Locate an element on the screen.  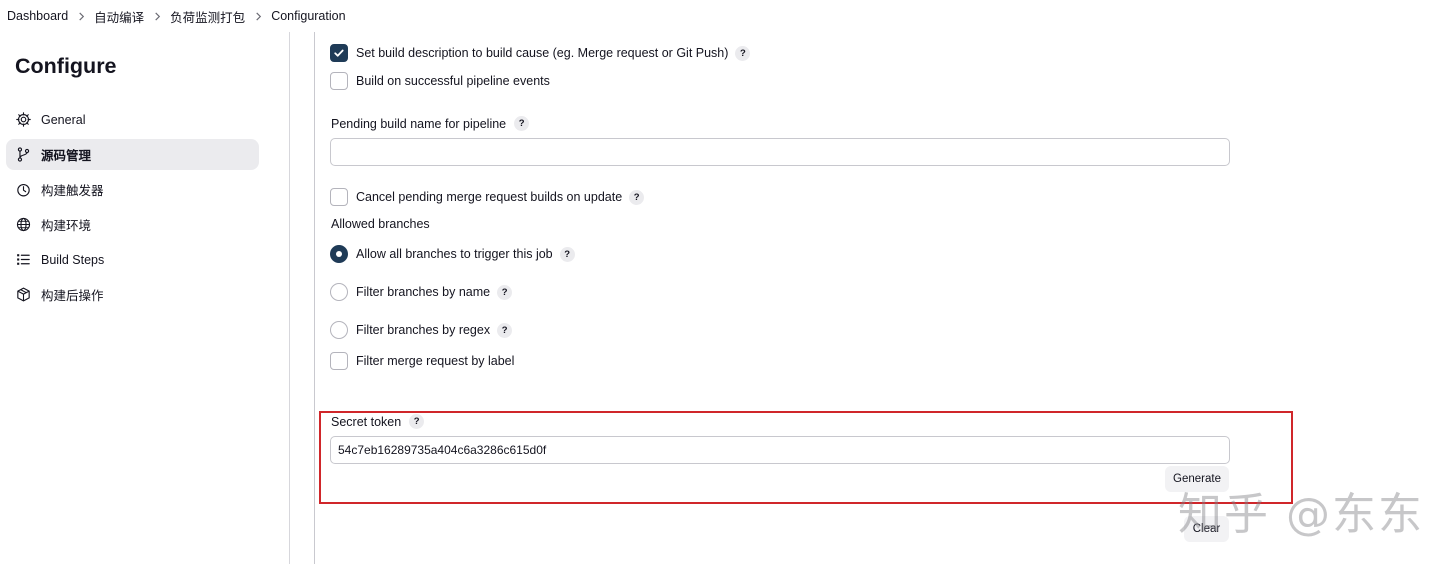
breadcrumb-auto-compile: 自动编译 is located at coordinates (119, 16).